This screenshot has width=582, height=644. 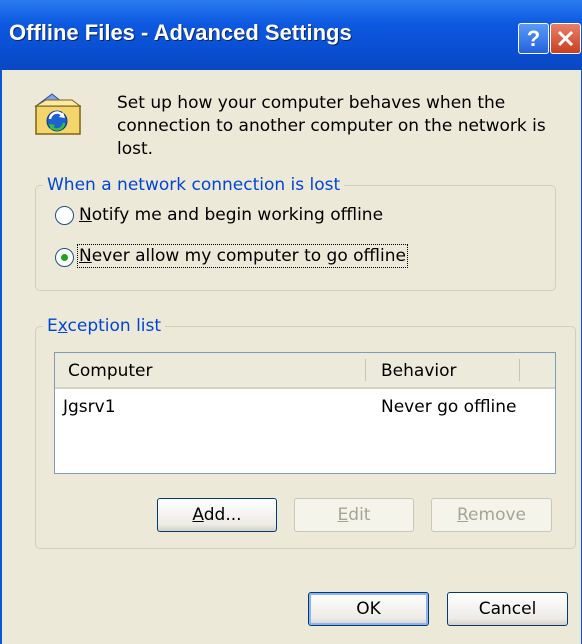 I want to click on title-bar: Offline Files - Advanced Settings ?, so click(x=291, y=35).